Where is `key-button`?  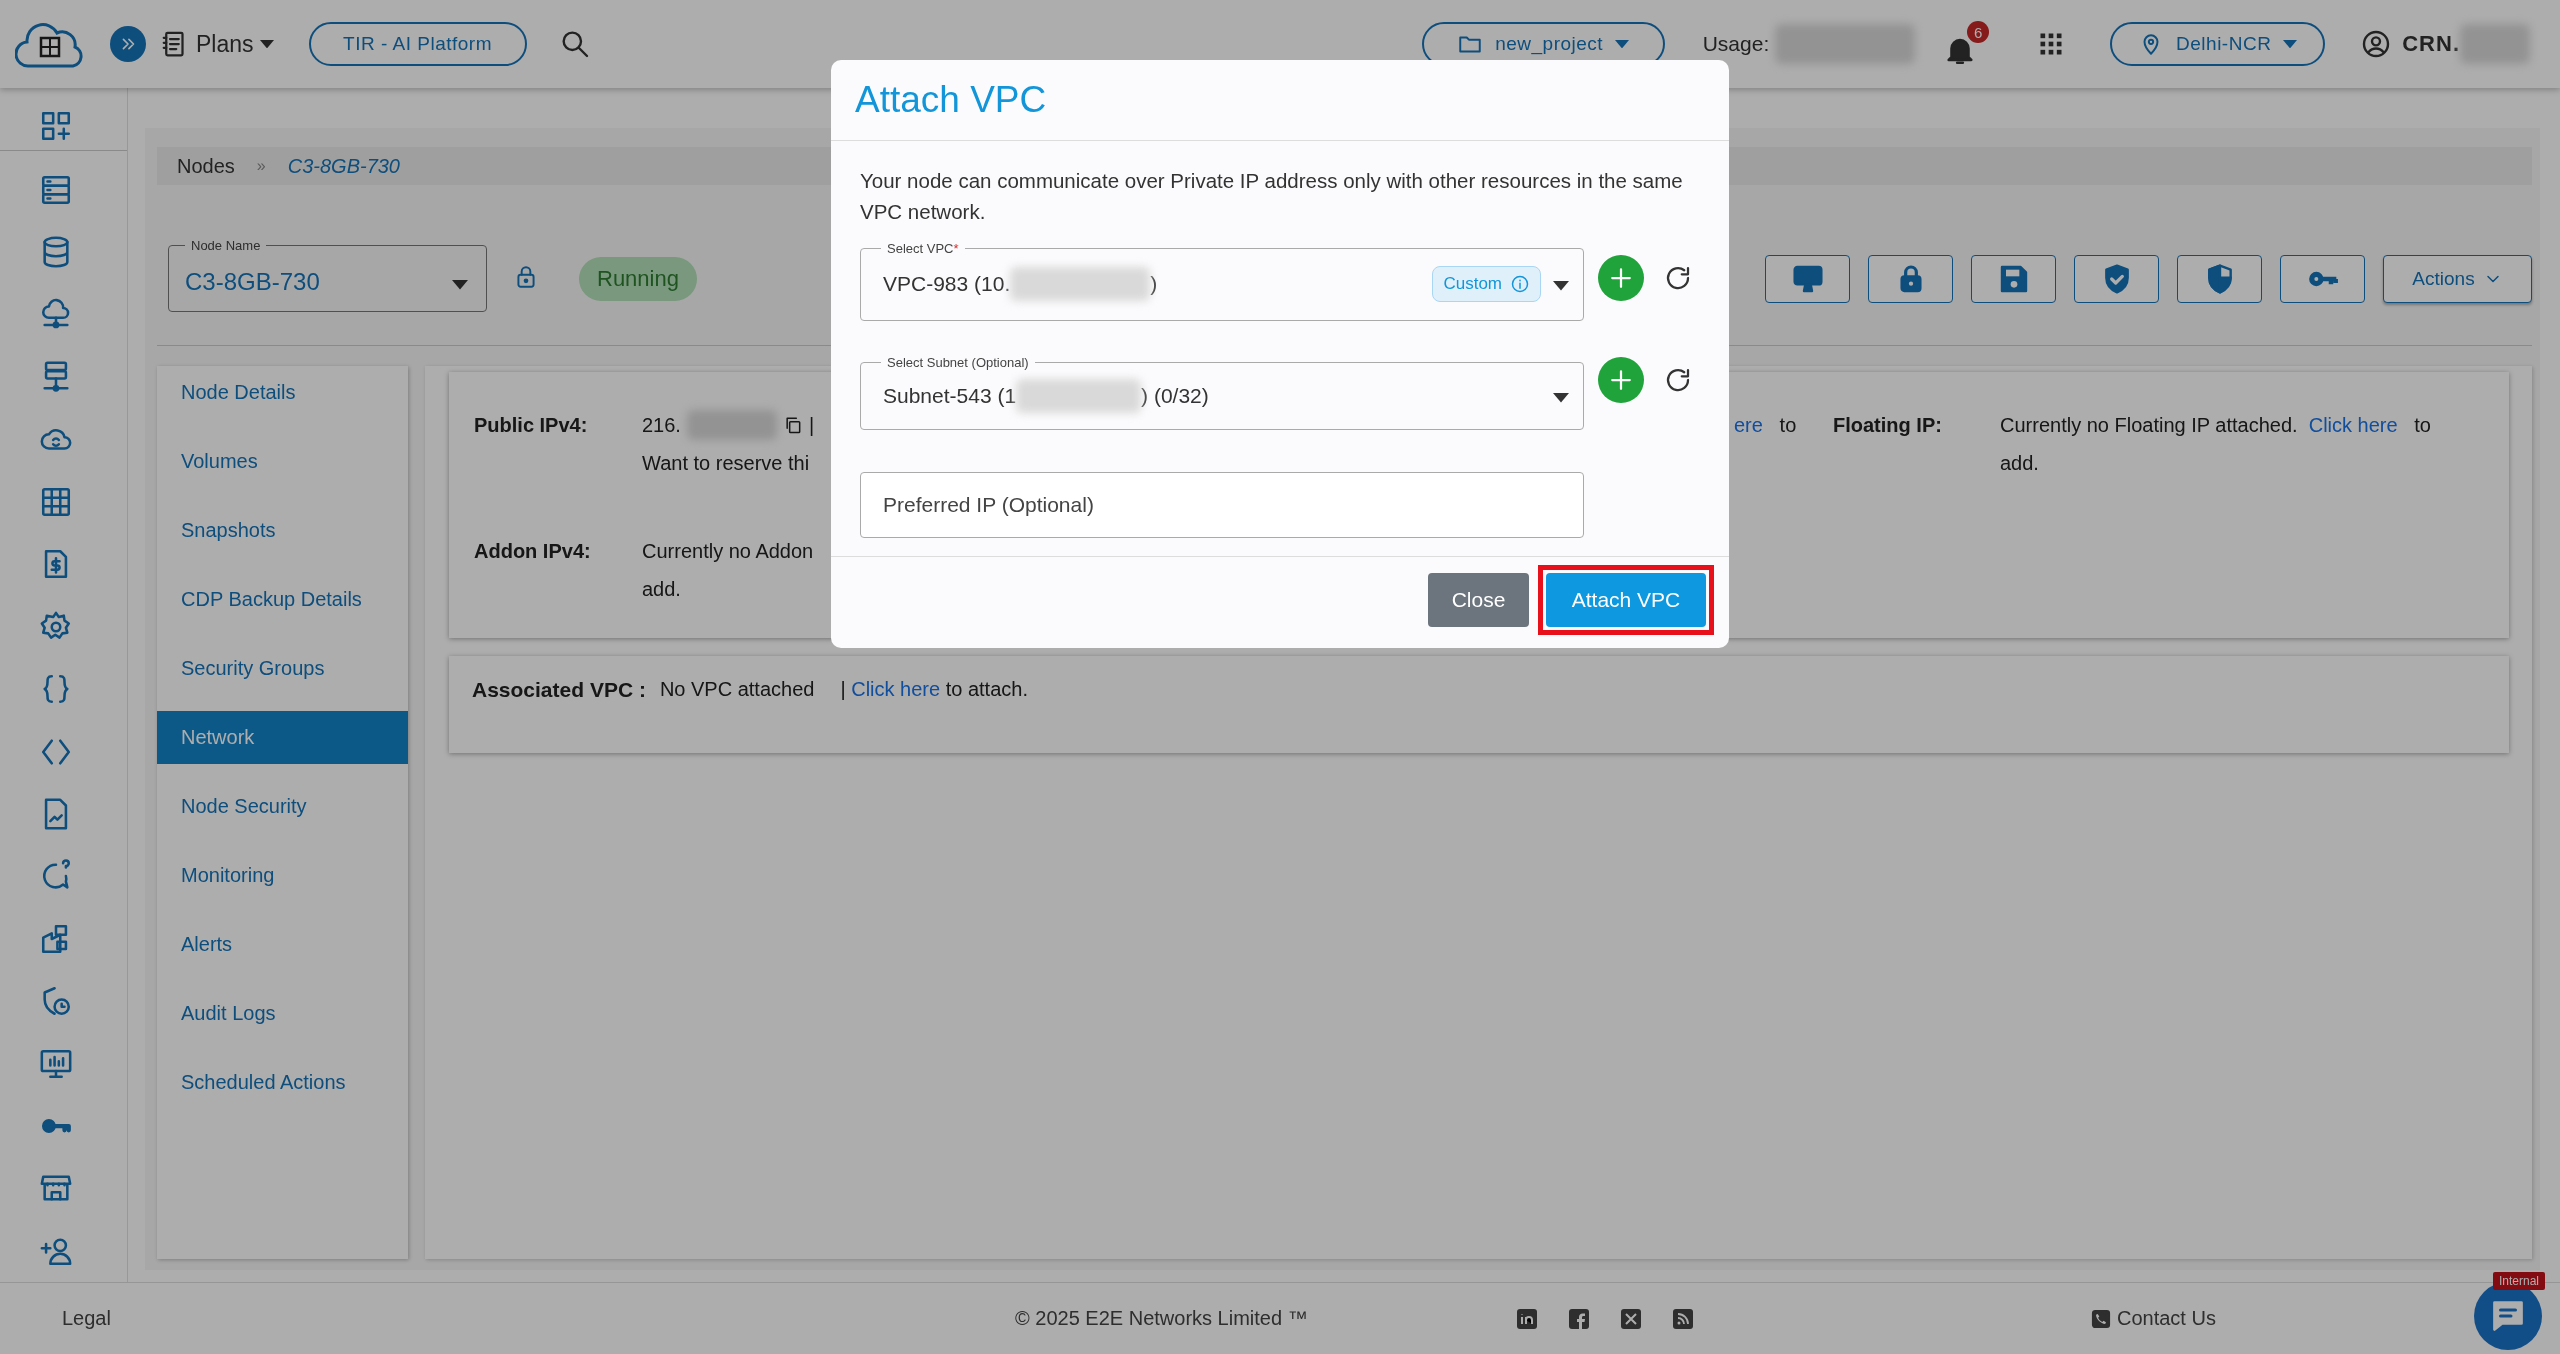 key-button is located at coordinates (2322, 278).